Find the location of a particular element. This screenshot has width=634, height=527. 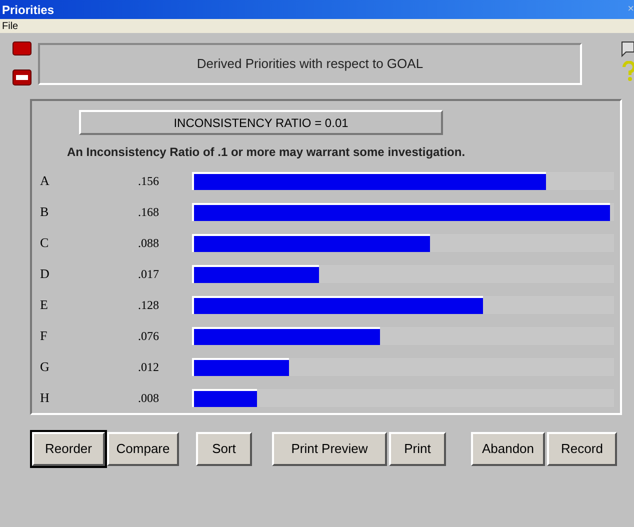

row-label: C is located at coordinates (44, 243).